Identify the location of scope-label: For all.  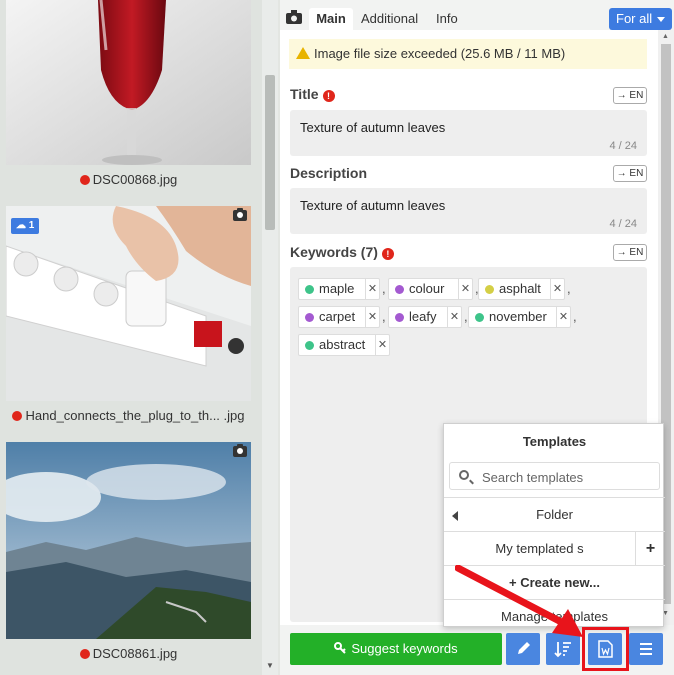
(634, 18).